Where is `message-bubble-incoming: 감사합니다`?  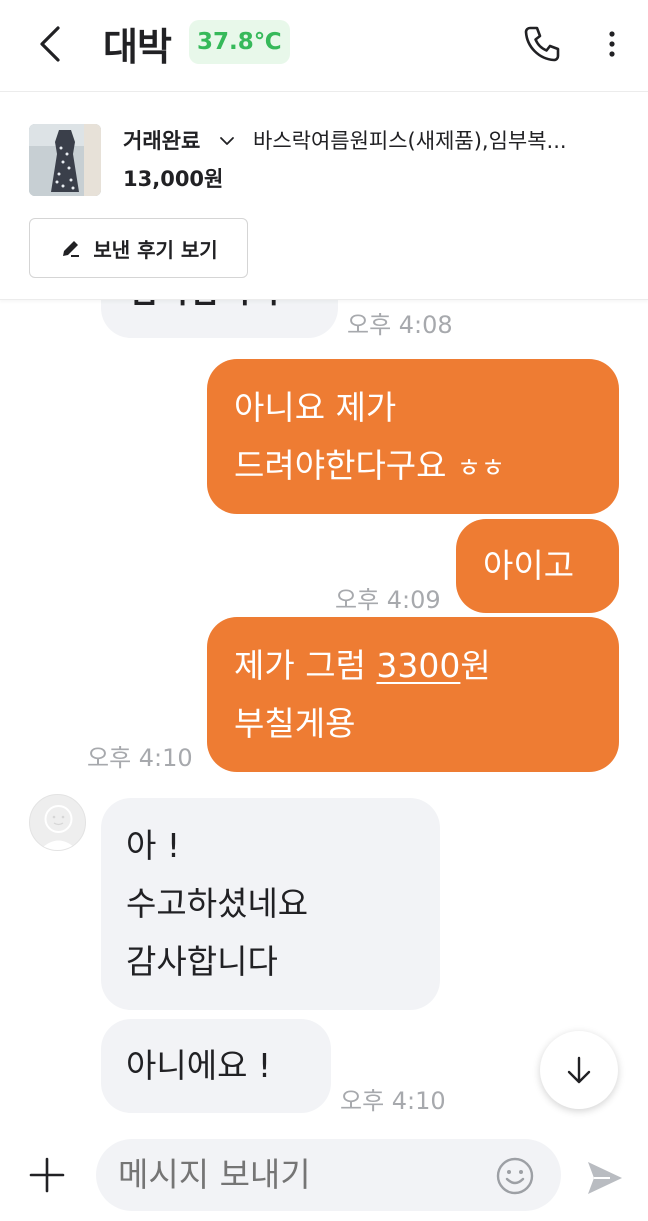 message-bubble-incoming: 감사합니다 is located at coordinates (219, 319).